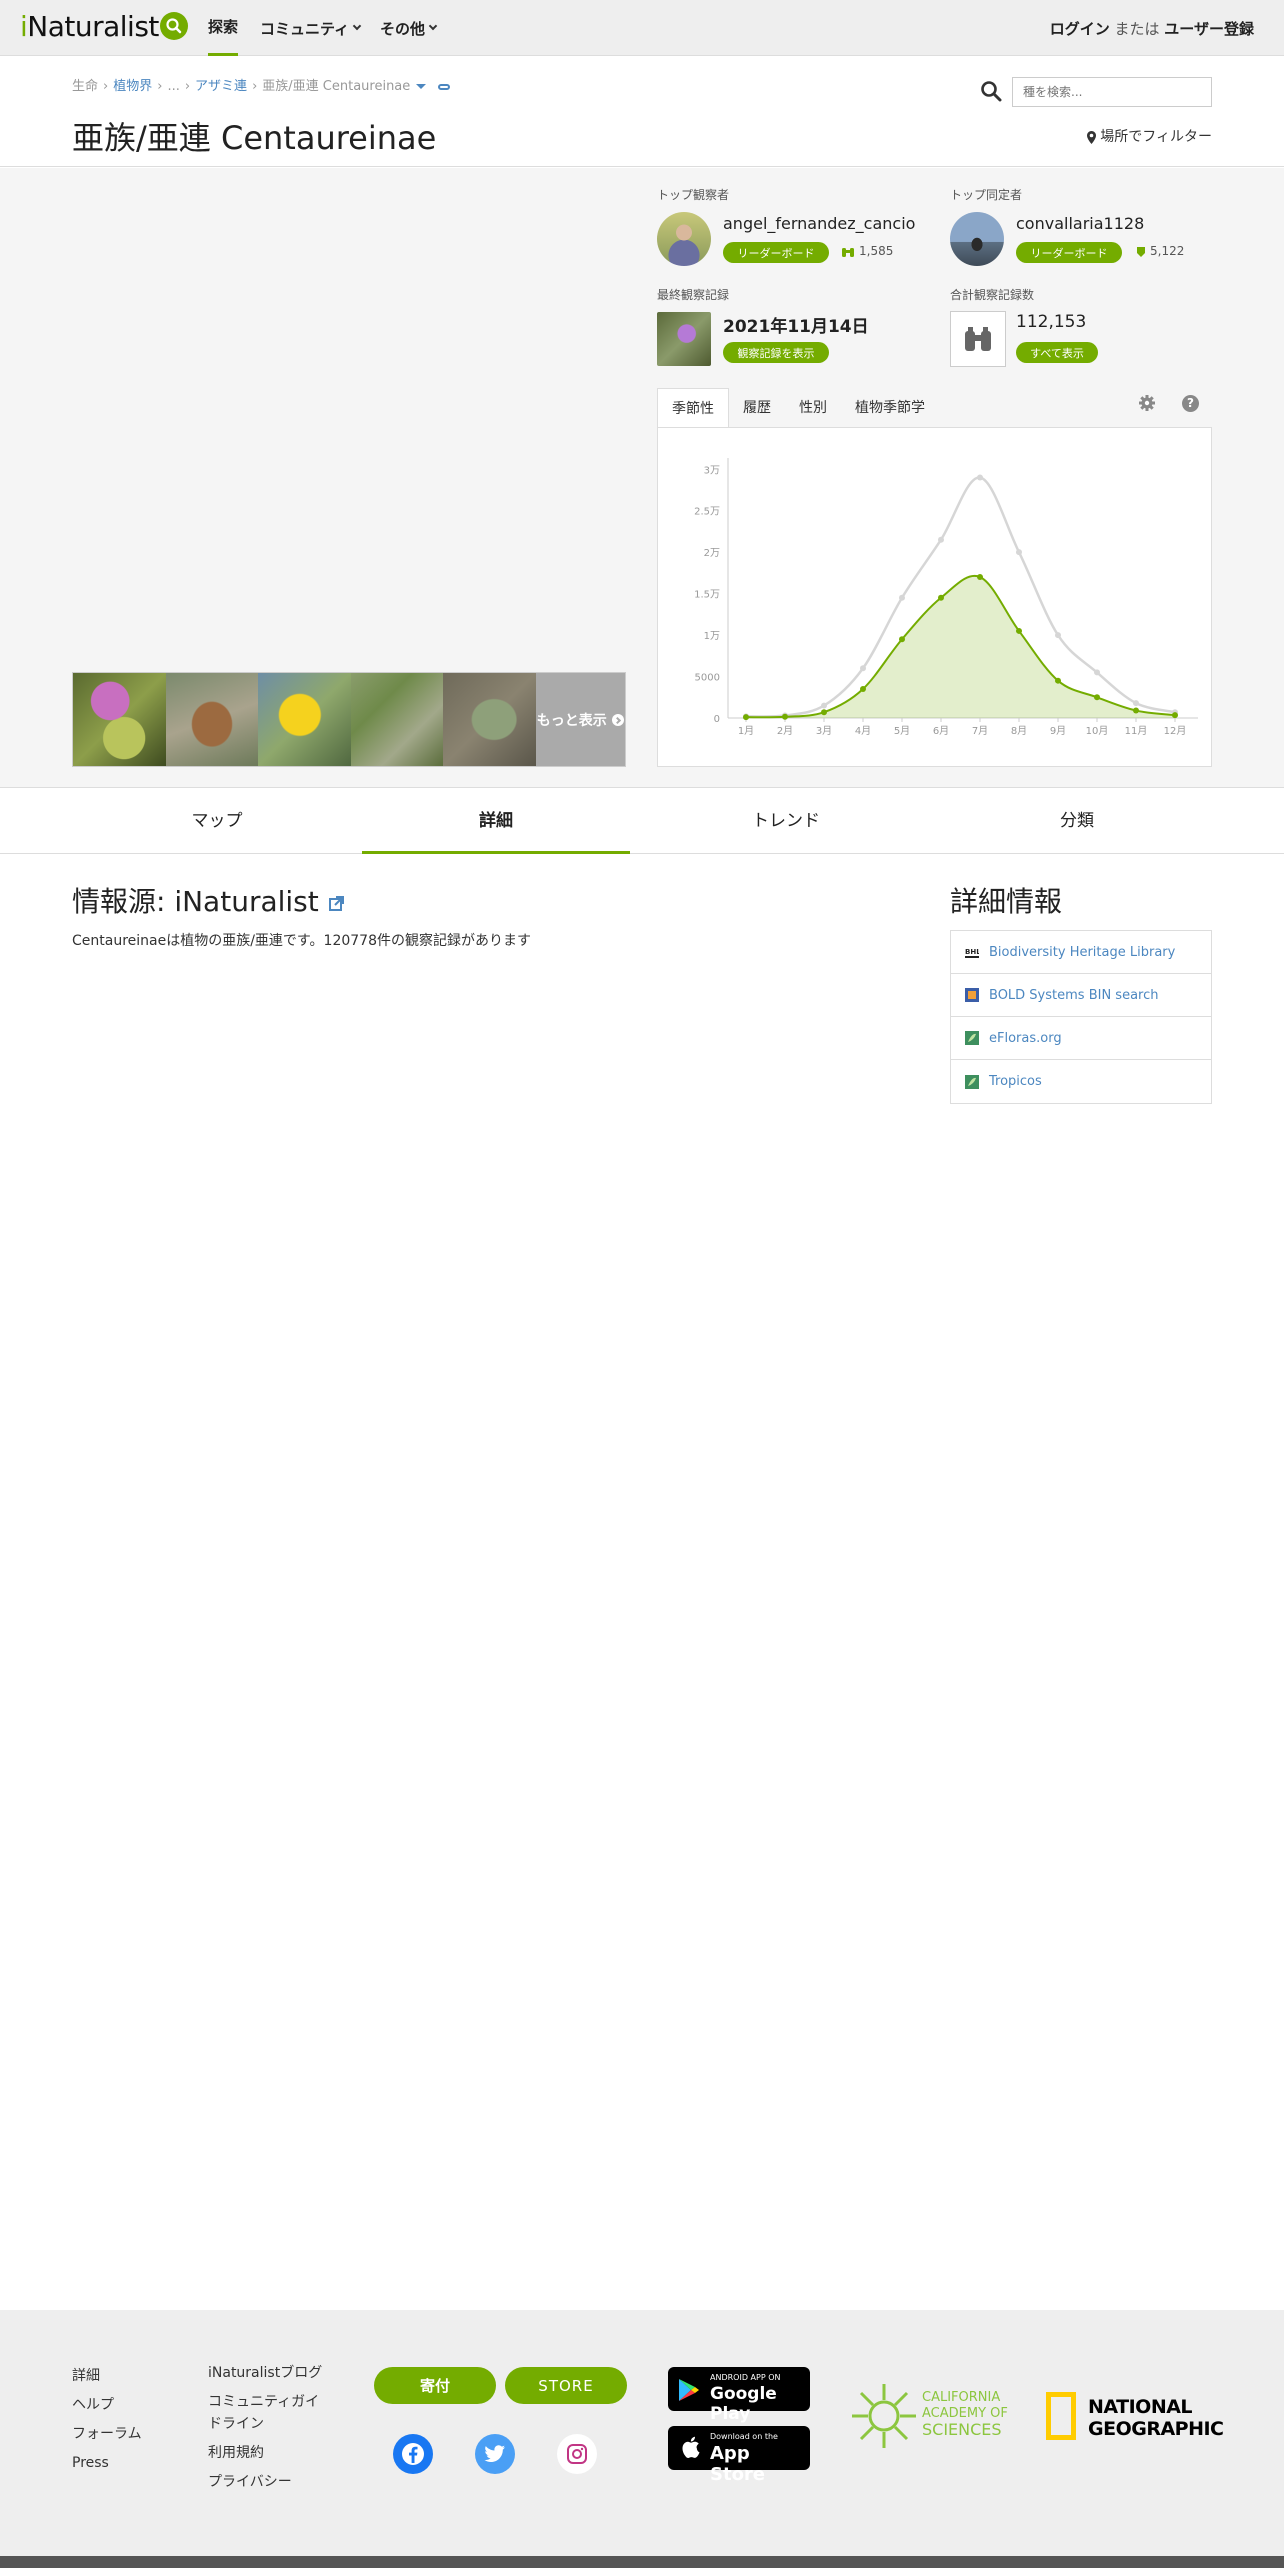 The height and width of the screenshot is (2568, 1284). What do you see at coordinates (1112, 92) in the screenshot?
I see `taxon-search-input` at bounding box center [1112, 92].